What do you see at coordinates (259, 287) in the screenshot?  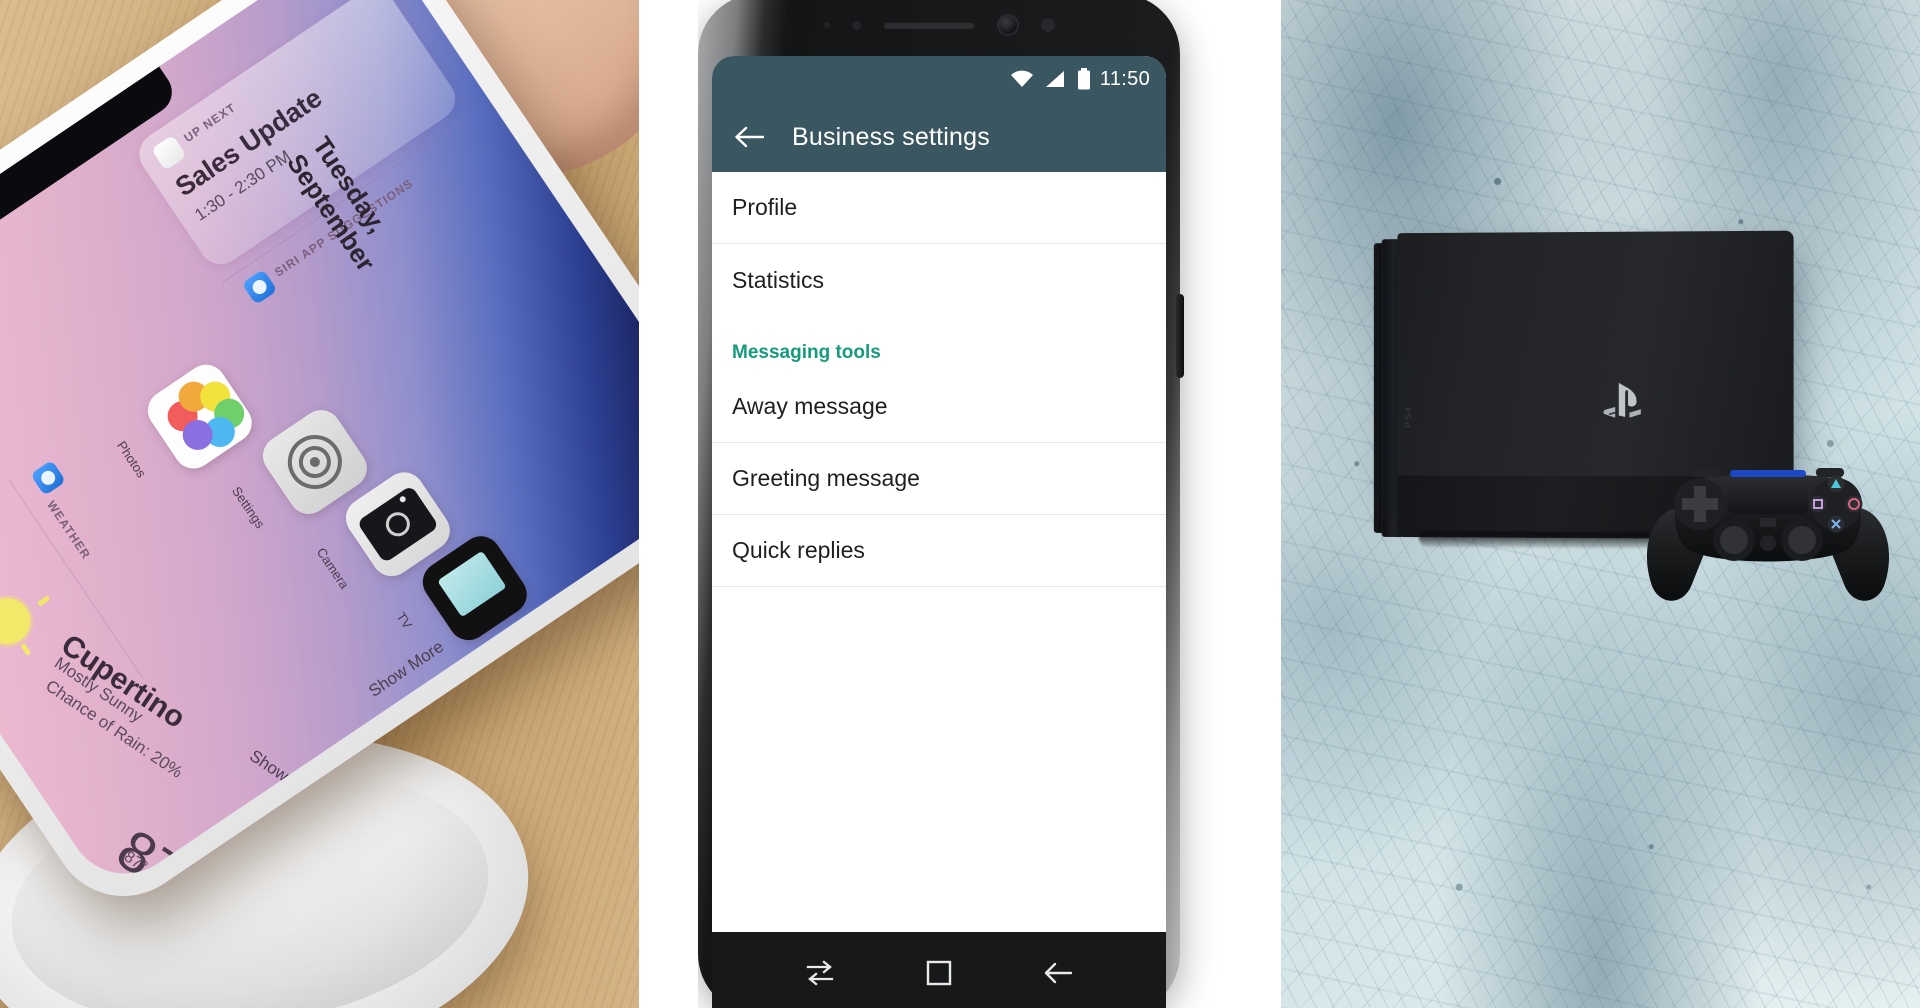 I see `siri-icon` at bounding box center [259, 287].